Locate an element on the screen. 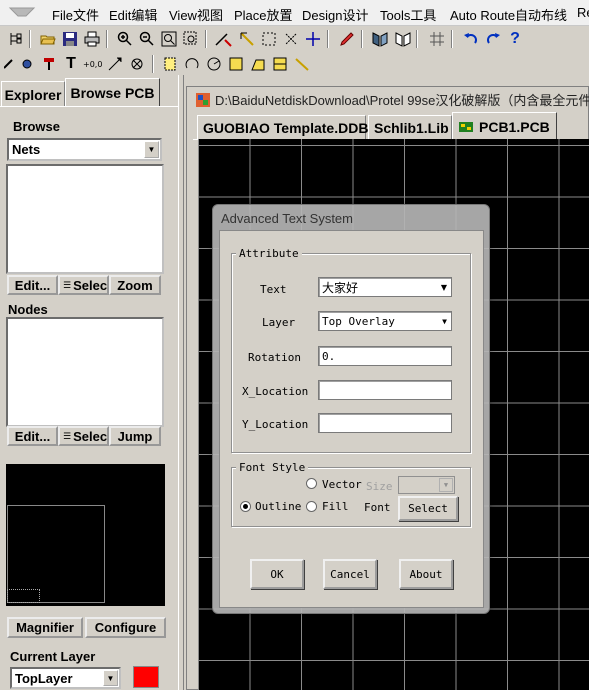  text-label: Text is located at coordinates (273, 289).